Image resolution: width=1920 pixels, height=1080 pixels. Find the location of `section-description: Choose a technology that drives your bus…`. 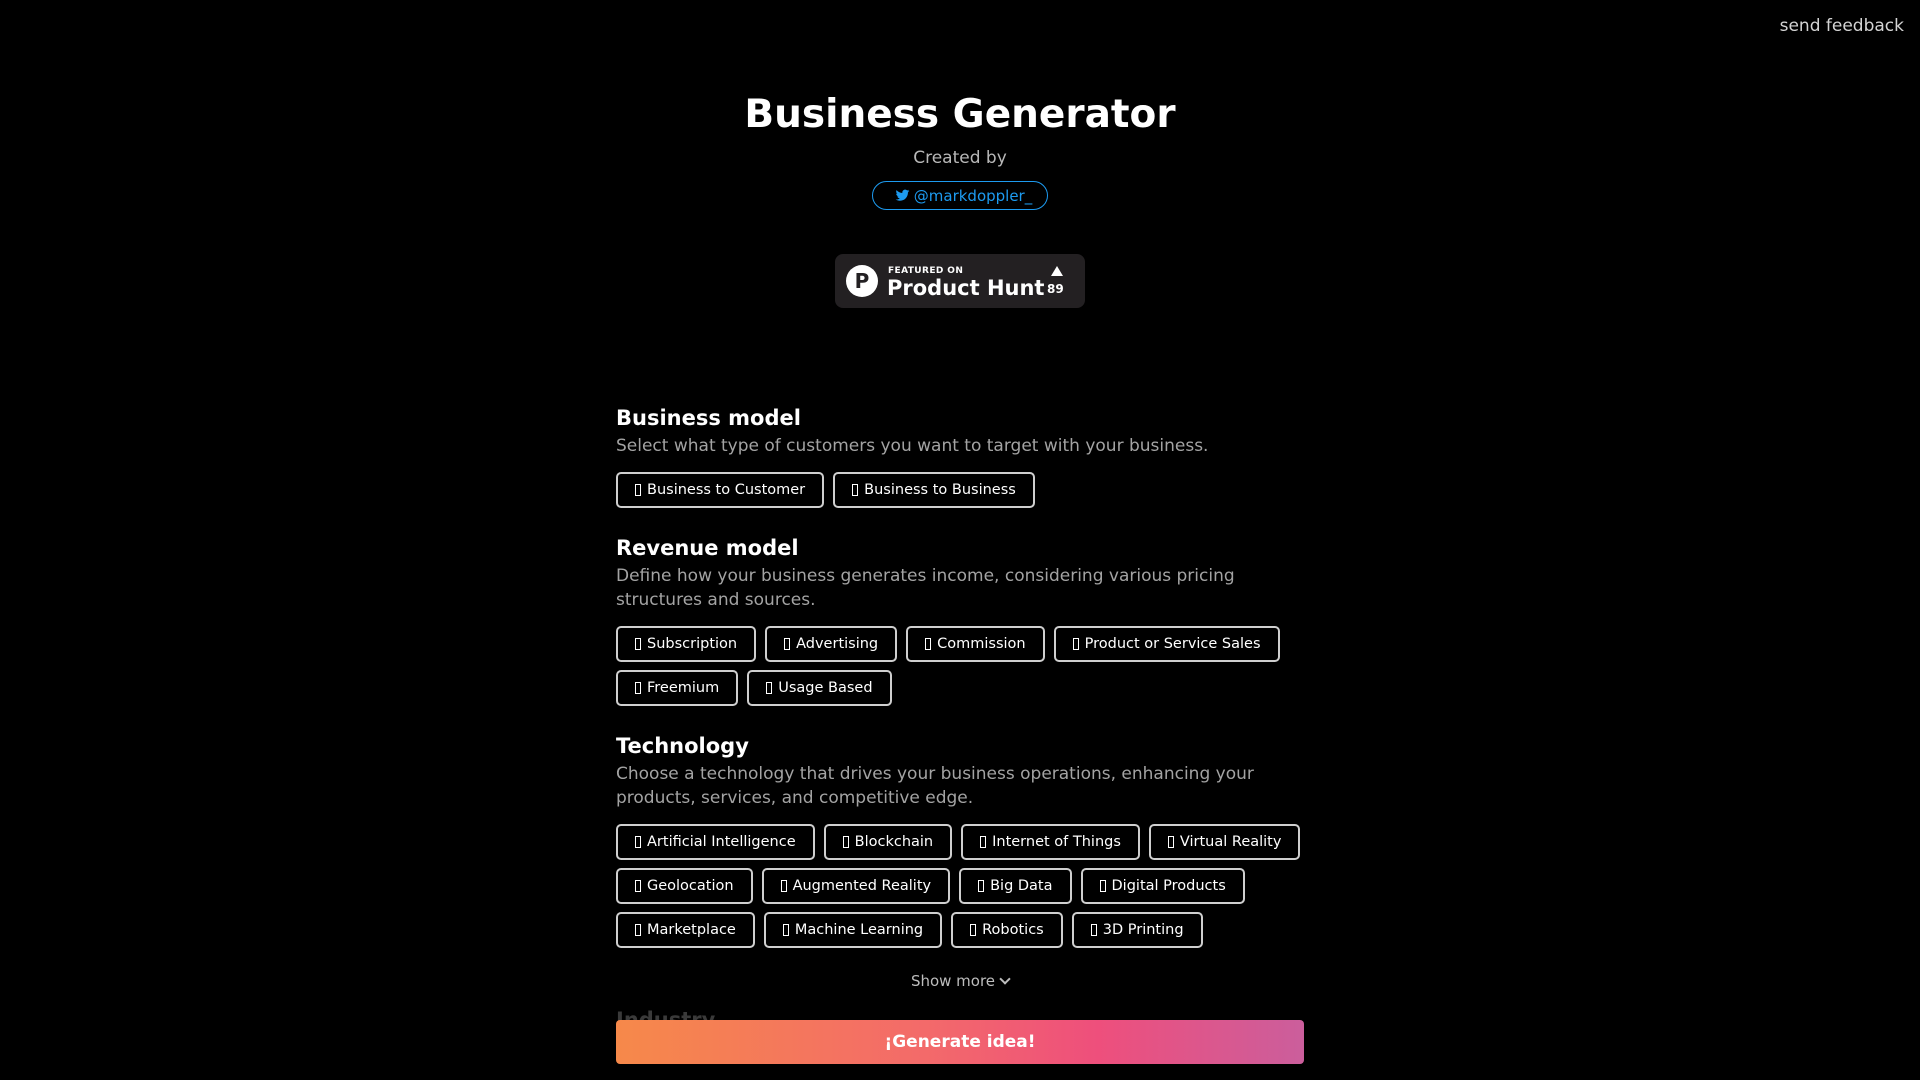

section-description: Choose a technology that drives your bus… is located at coordinates (935, 786).